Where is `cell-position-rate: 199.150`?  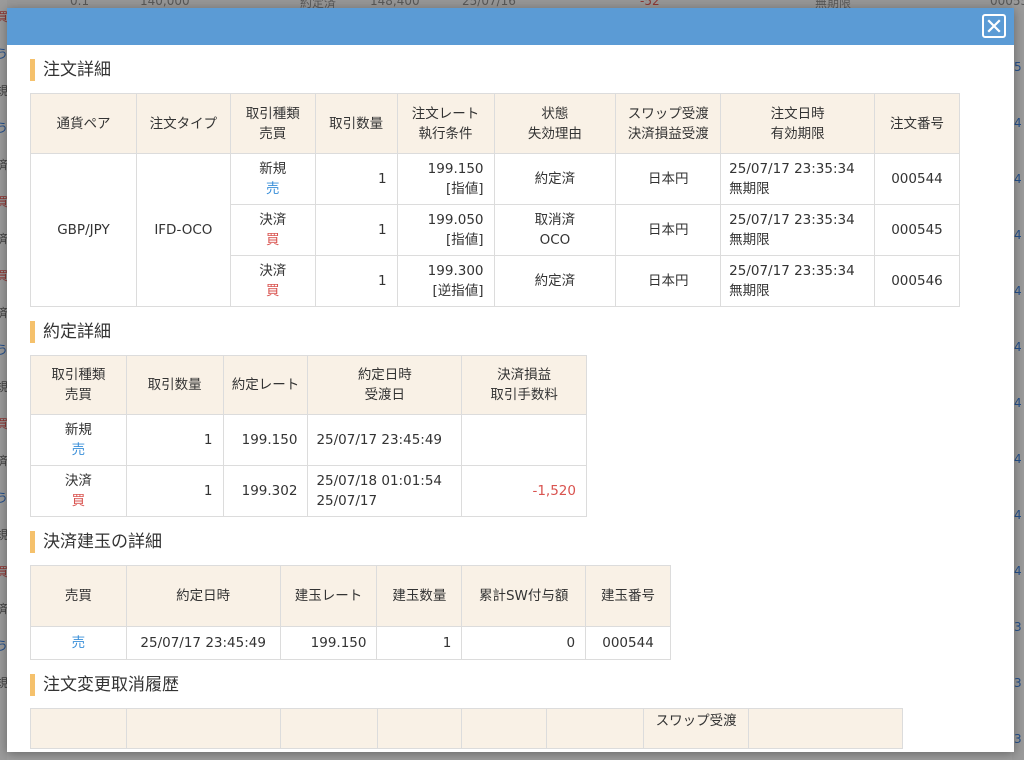 cell-position-rate: 199.150 is located at coordinates (328, 643).